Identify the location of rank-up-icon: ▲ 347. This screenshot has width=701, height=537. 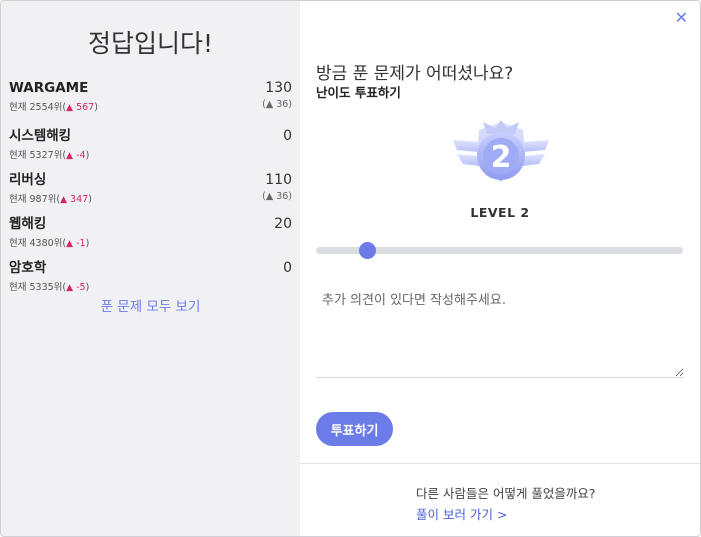
(74, 199).